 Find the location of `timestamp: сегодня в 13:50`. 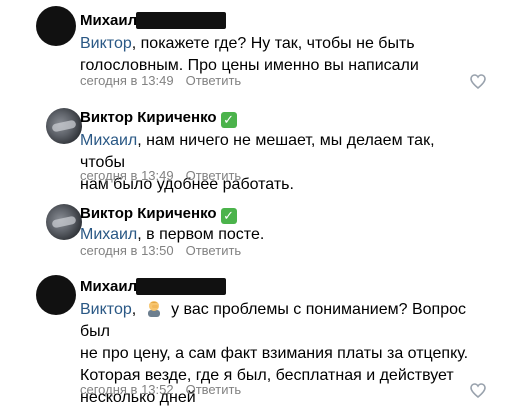

timestamp: сегодня в 13:50 is located at coordinates (127, 250).